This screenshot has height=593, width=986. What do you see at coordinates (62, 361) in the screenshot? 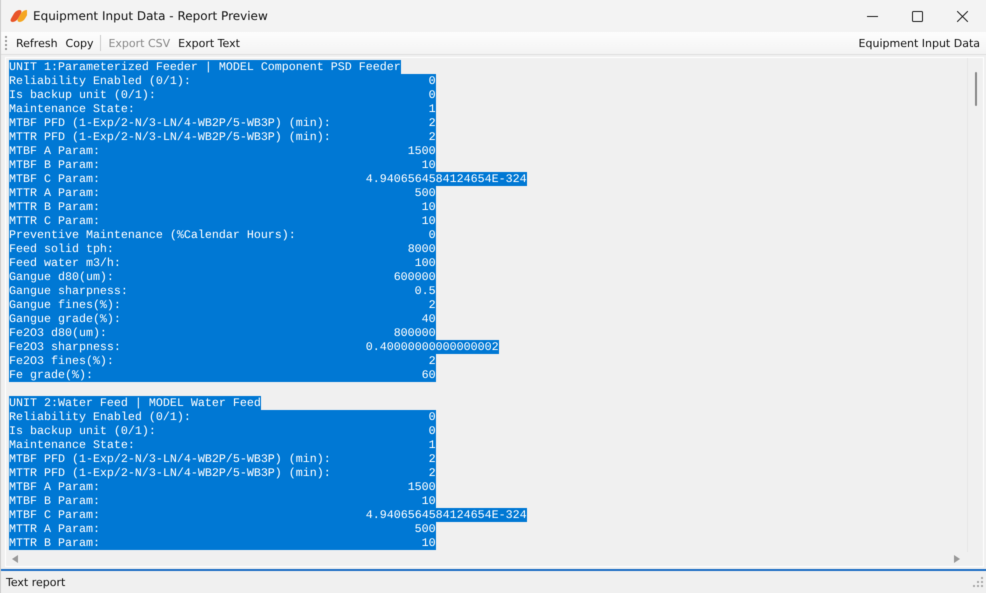
I see `field-label: Fe2O3 fines(%):` at bounding box center [62, 361].